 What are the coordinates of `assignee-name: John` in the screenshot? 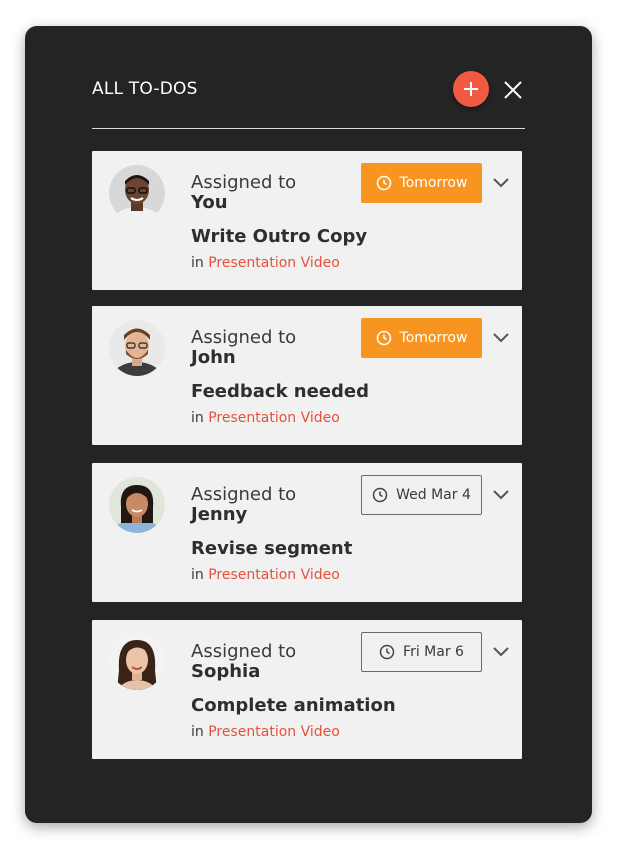 It's located at (213, 357).